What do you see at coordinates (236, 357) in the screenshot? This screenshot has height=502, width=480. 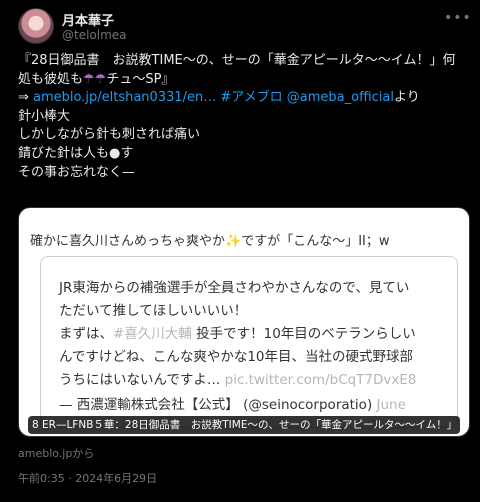 I see `quote-line-4: んですけどね、こんな爽やかな10年目、当社の硬式野球部` at bounding box center [236, 357].